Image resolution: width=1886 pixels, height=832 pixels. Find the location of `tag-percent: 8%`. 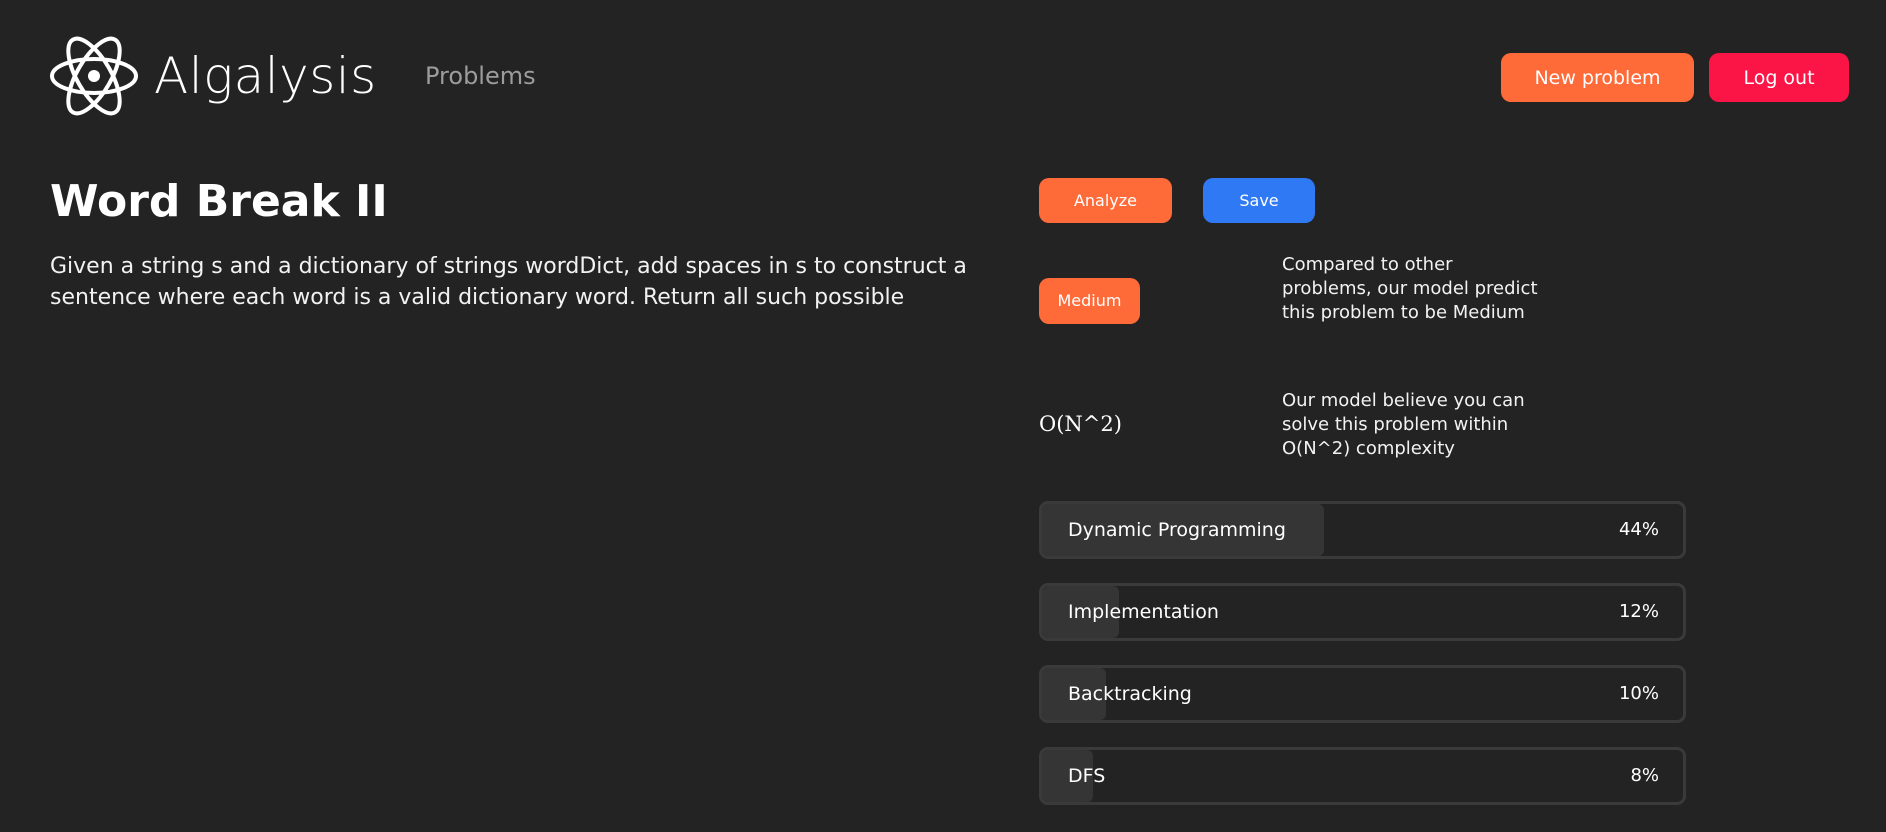

tag-percent: 8% is located at coordinates (1644, 775).